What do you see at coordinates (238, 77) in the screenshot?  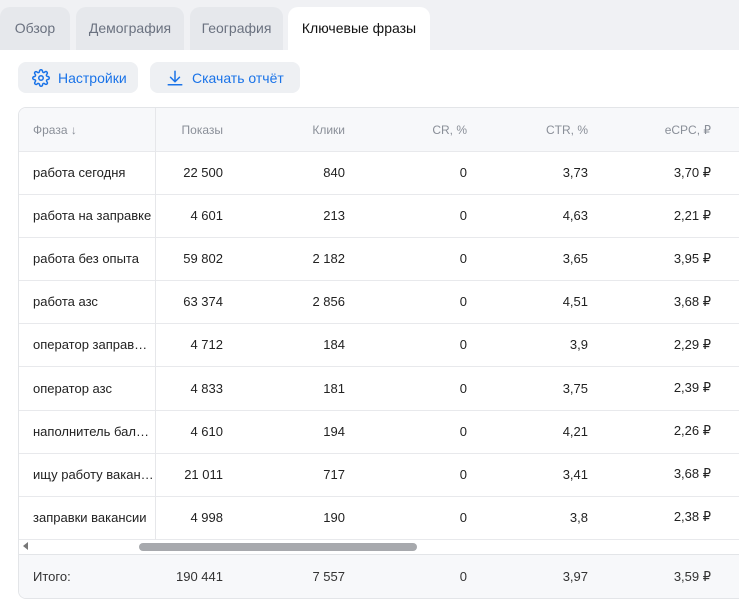 I see `download-button-label: Скачать отчёт` at bounding box center [238, 77].